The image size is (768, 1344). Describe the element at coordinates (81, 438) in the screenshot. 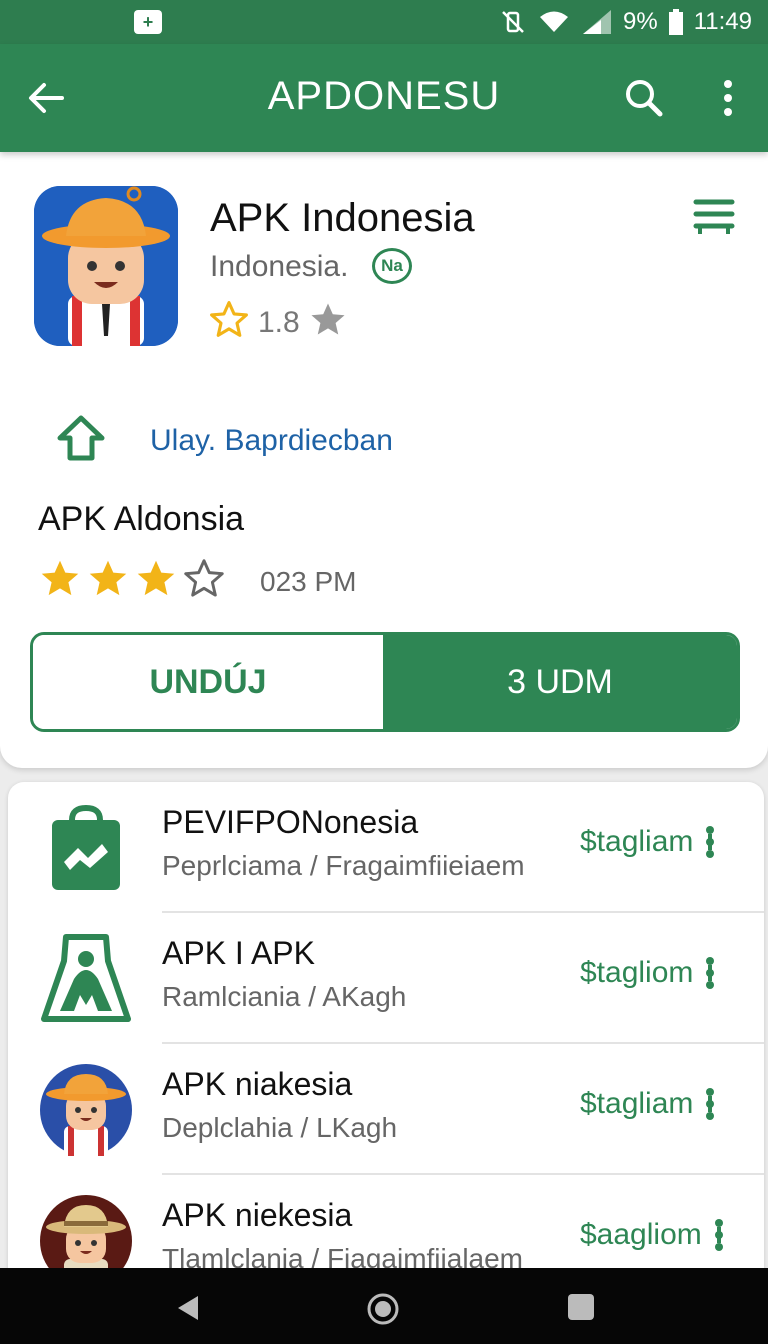

I see `home-icon` at that location.